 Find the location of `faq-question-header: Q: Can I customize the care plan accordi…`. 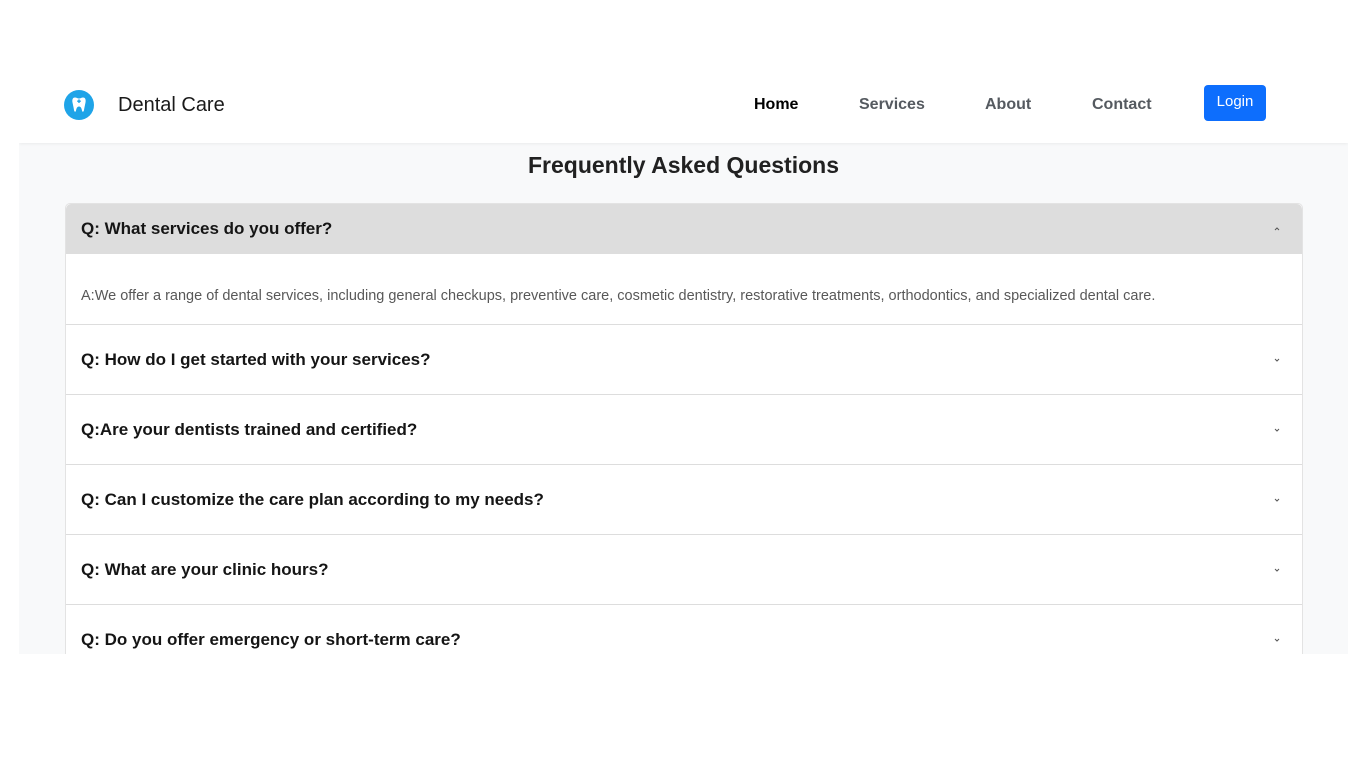

faq-question-header: Q: Can I customize the care plan accordi… is located at coordinates (684, 499).